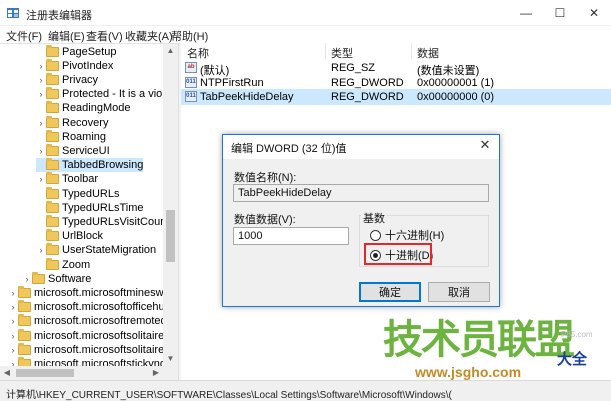 This screenshot has width=611, height=401. What do you see at coordinates (353, 68) in the screenshot?
I see `value-type: REG_SZ` at bounding box center [353, 68].